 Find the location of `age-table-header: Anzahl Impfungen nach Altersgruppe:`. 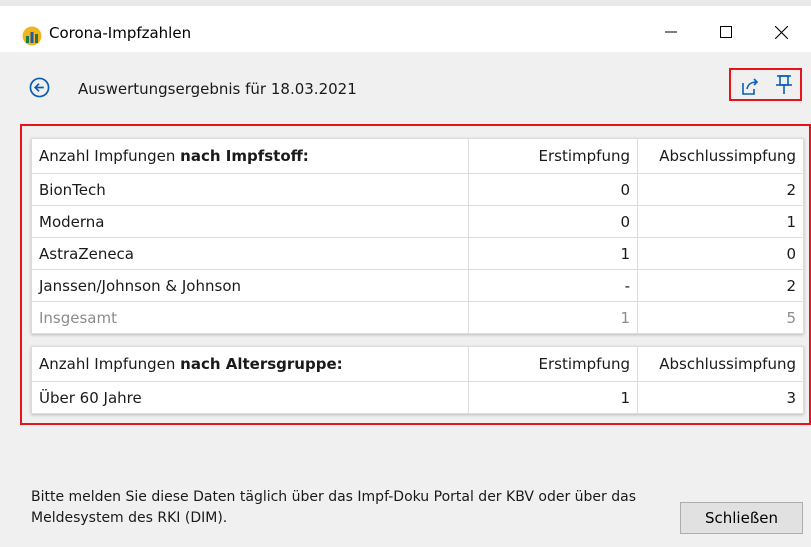

age-table-header: Anzahl Impfungen nach Altersgruppe: is located at coordinates (250, 364).